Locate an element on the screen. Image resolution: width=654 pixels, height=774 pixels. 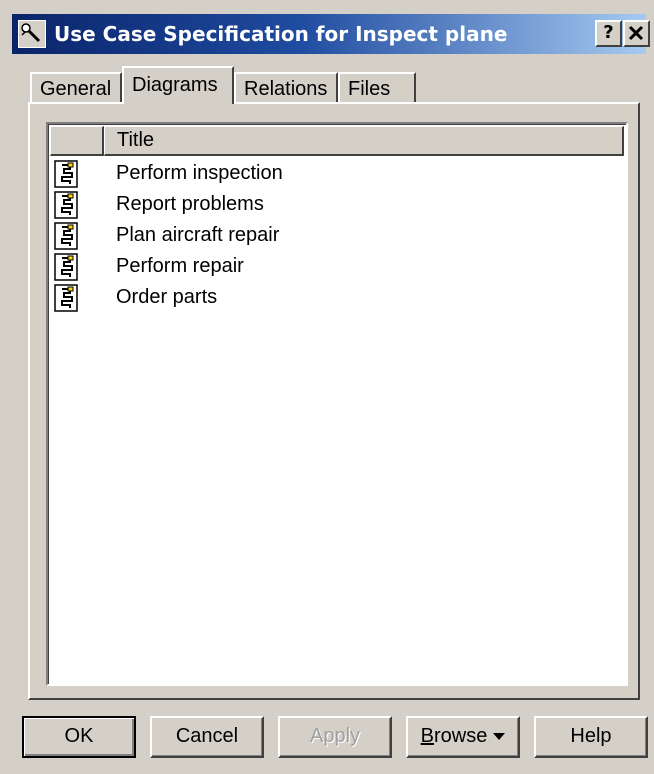
list-item-title: Plan aircraft repair is located at coordinates (198, 235).